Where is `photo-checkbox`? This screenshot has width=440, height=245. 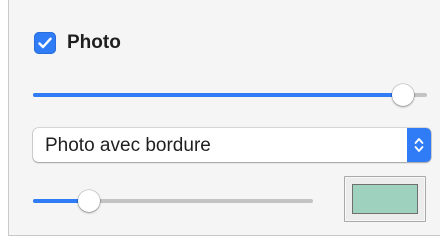 photo-checkbox is located at coordinates (45, 43).